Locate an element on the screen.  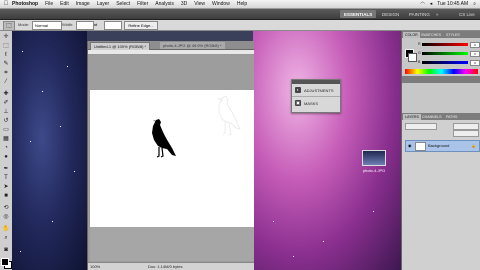
tab-untitled-1-label: Untitled-1 @ 100% (RGB/8) * is located at coordinates (120, 46).